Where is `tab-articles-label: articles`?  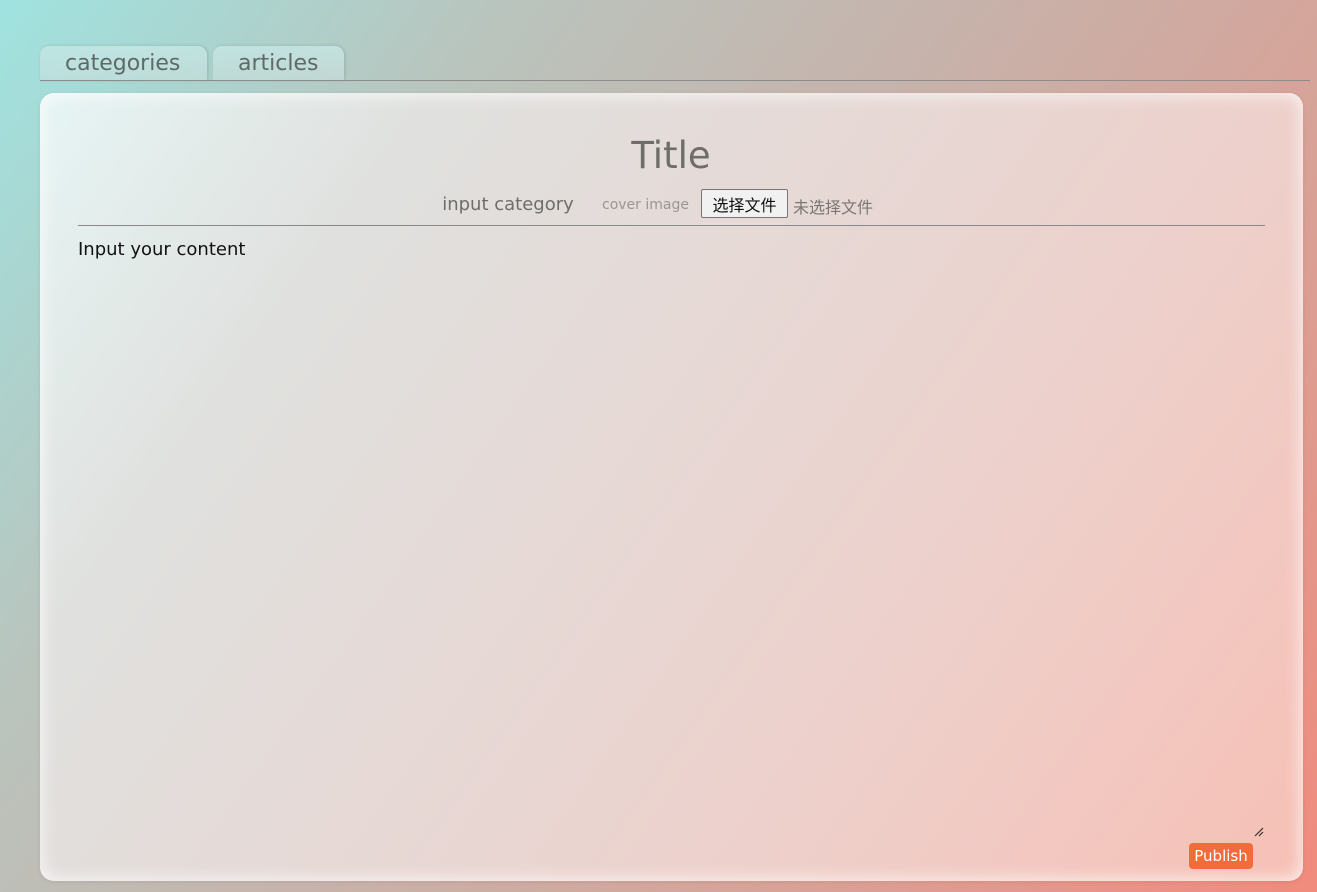 tab-articles-label: articles is located at coordinates (278, 63).